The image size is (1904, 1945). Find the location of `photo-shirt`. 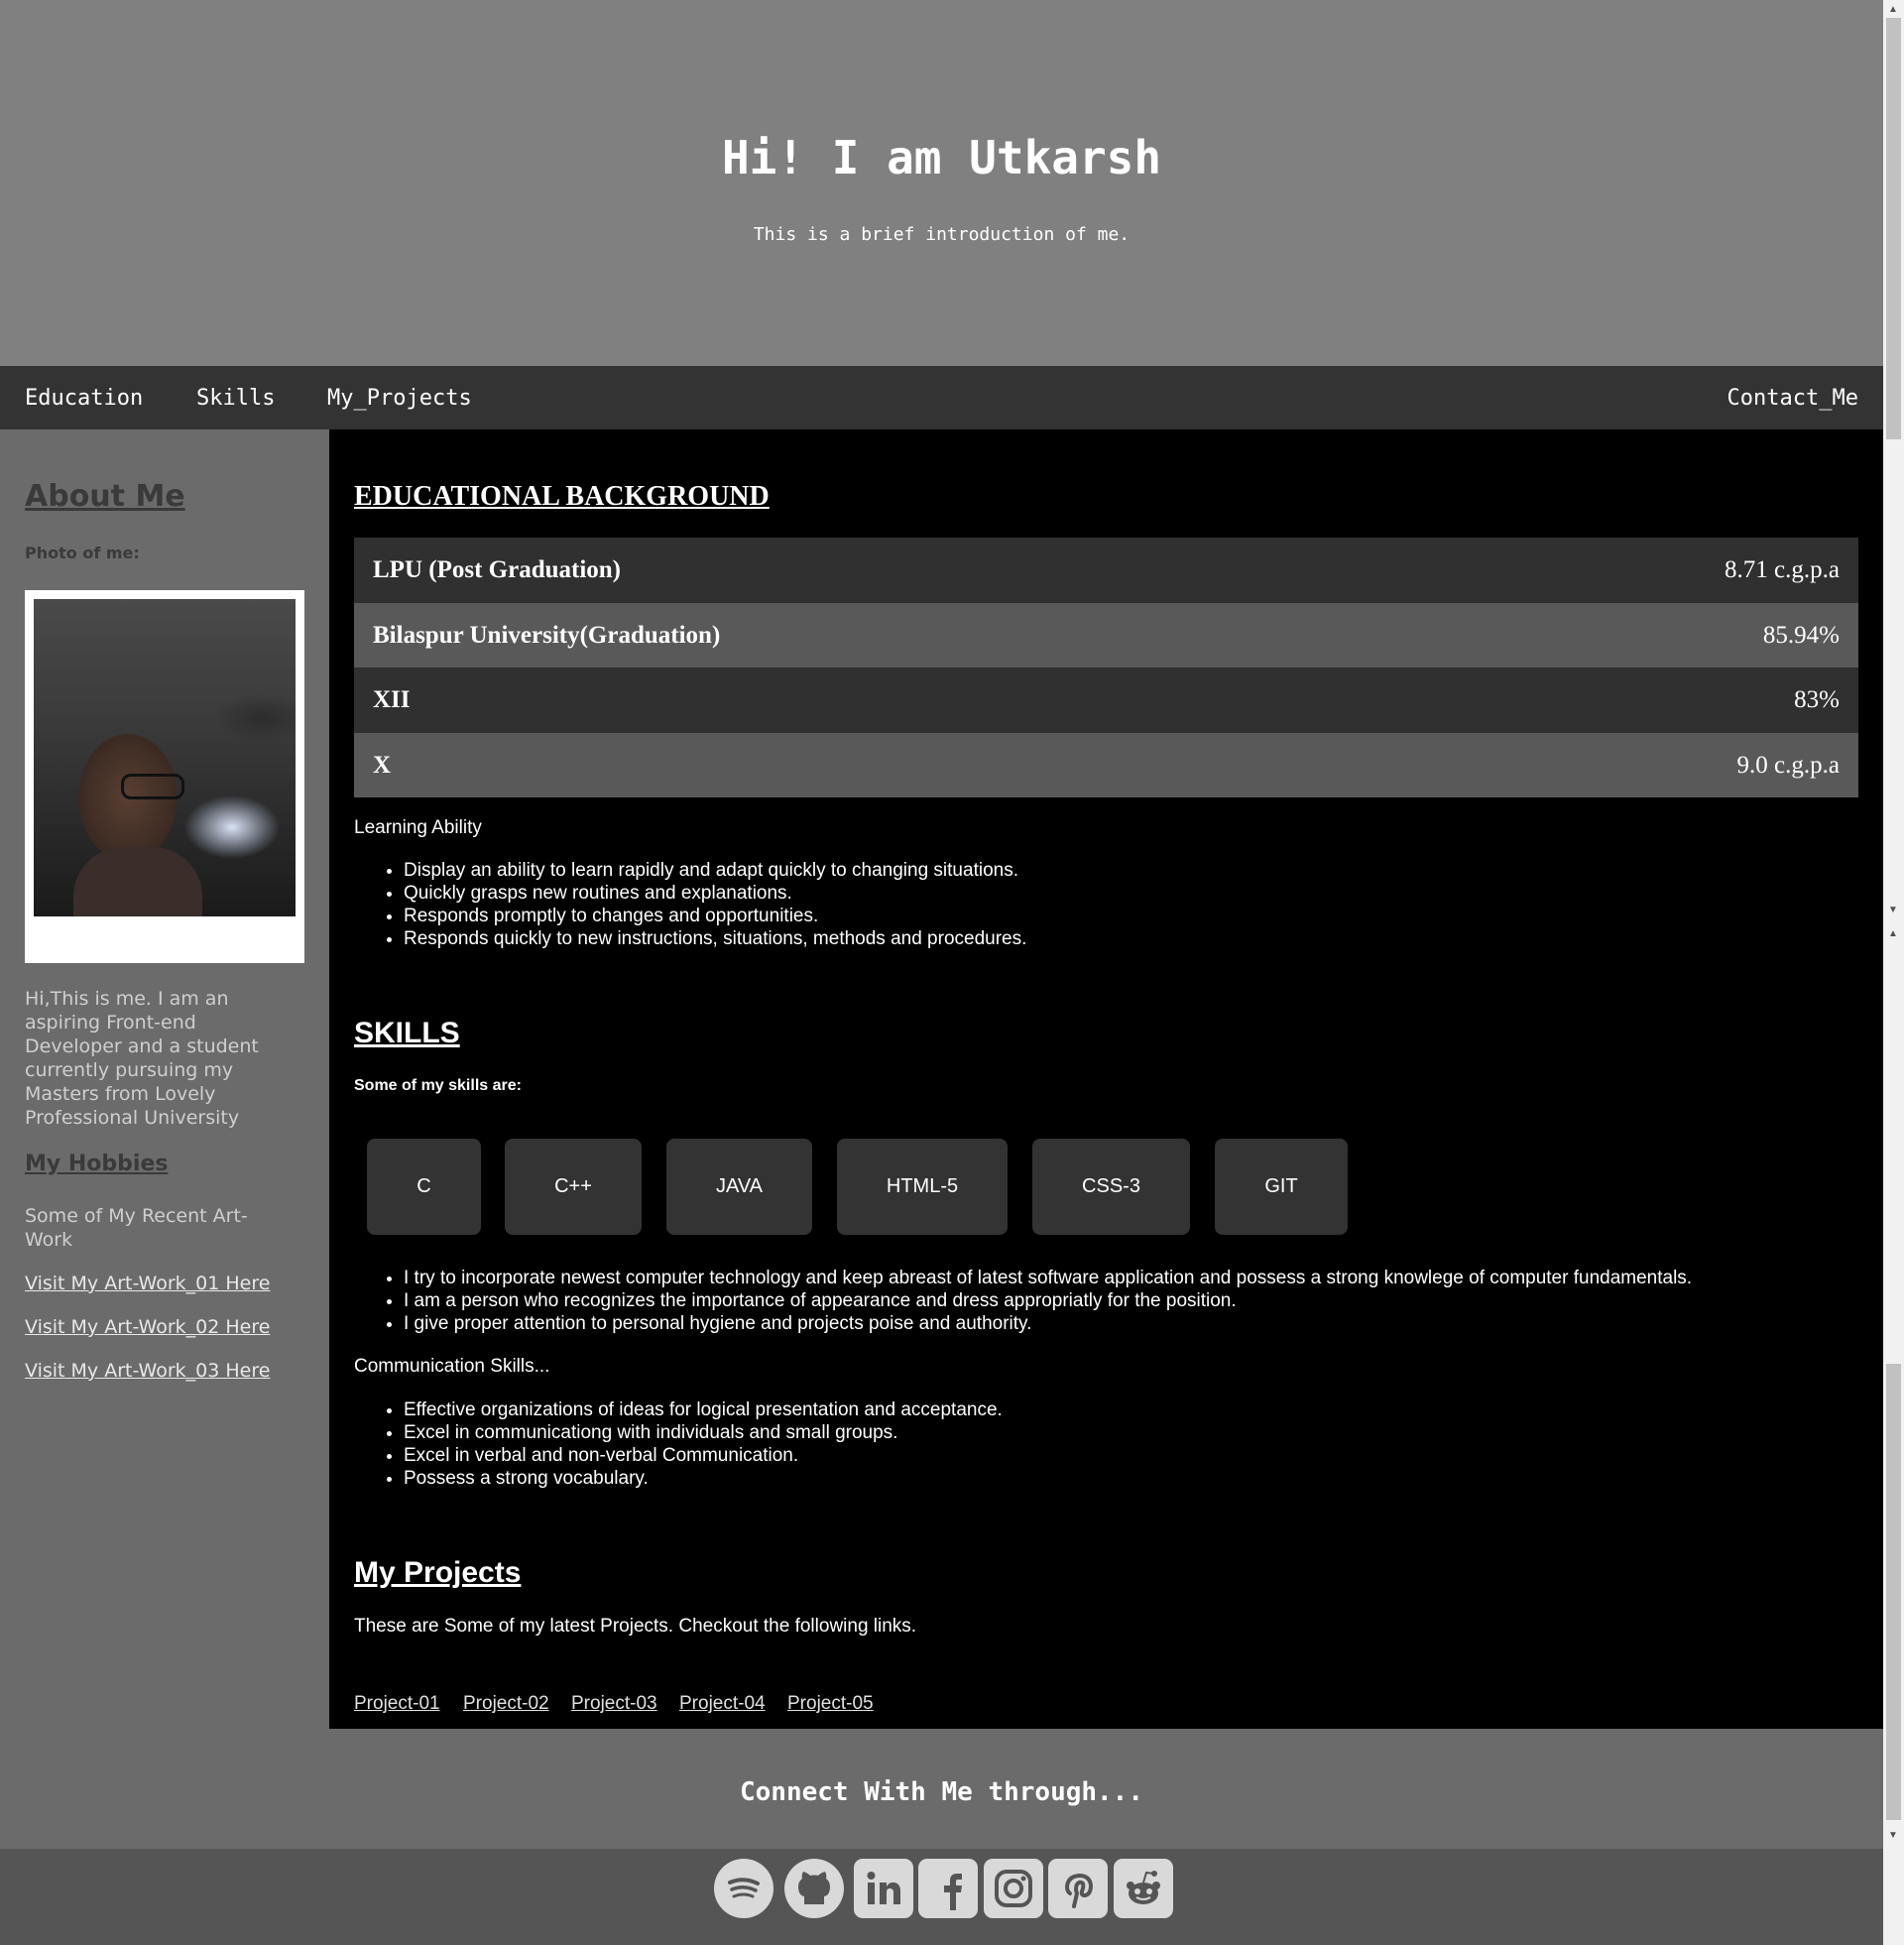

photo-shirt is located at coordinates (137, 881).